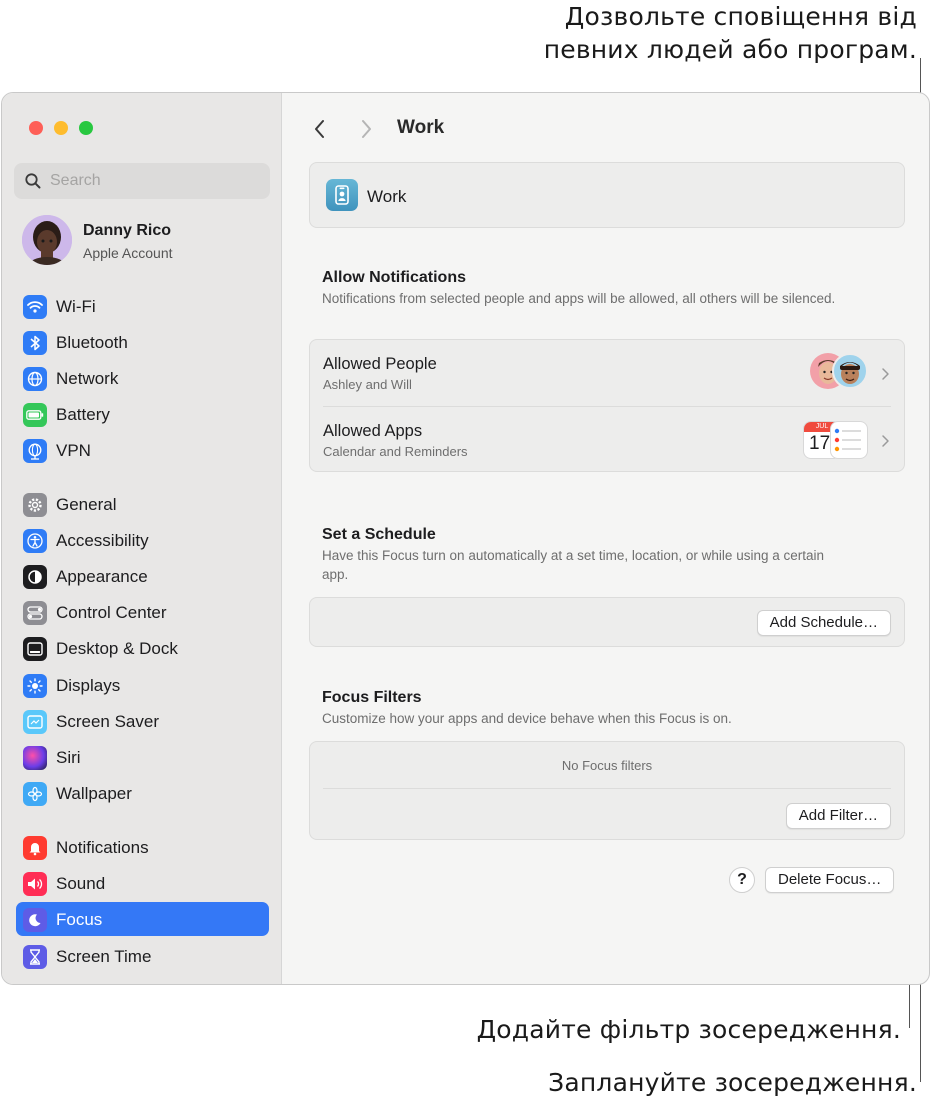 This screenshot has width=931, height=1101. What do you see at coordinates (92, 342) in the screenshot?
I see `sidebar-item-label: Bluetooth` at bounding box center [92, 342].